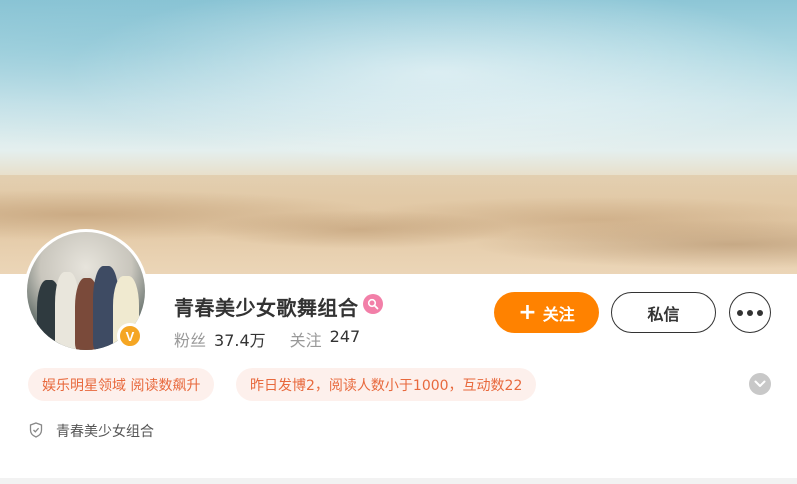 The width and height of the screenshot is (797, 484). What do you see at coordinates (105, 432) in the screenshot?
I see `profile-description: 青春美少女组合` at bounding box center [105, 432].